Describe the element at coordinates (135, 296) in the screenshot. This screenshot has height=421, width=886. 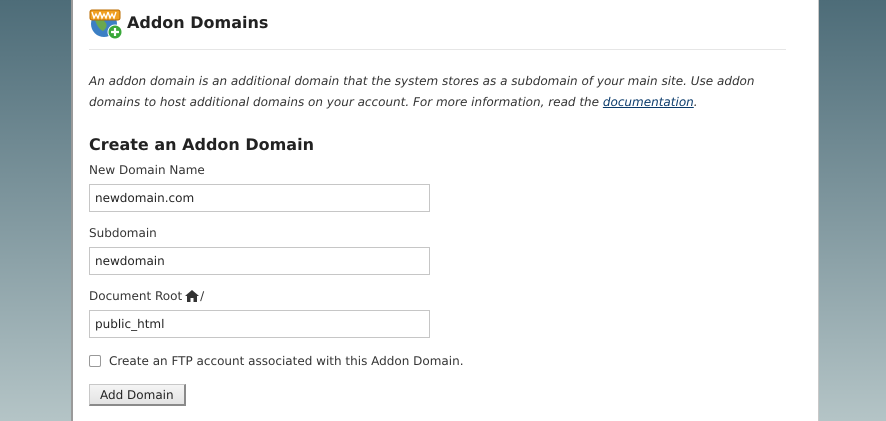
I see `field-label: Document Root` at that location.